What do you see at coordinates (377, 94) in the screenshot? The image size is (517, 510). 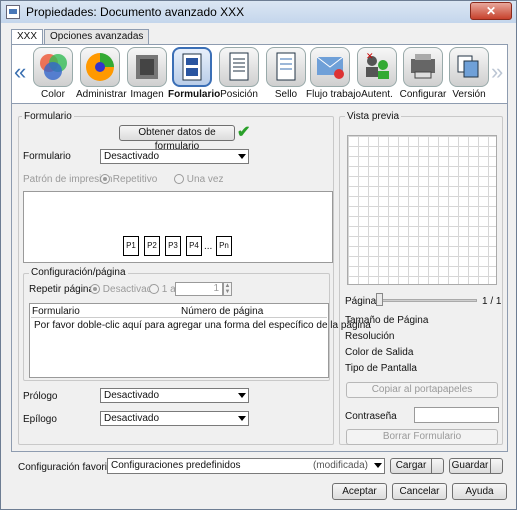 I see `toolbar-label: Autent.` at bounding box center [377, 94].